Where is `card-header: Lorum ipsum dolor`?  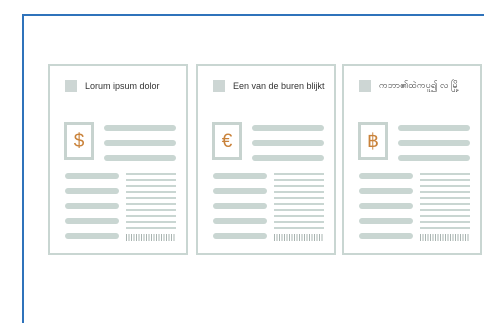
card-header: Lorum ipsum dolor is located at coordinates (112, 86).